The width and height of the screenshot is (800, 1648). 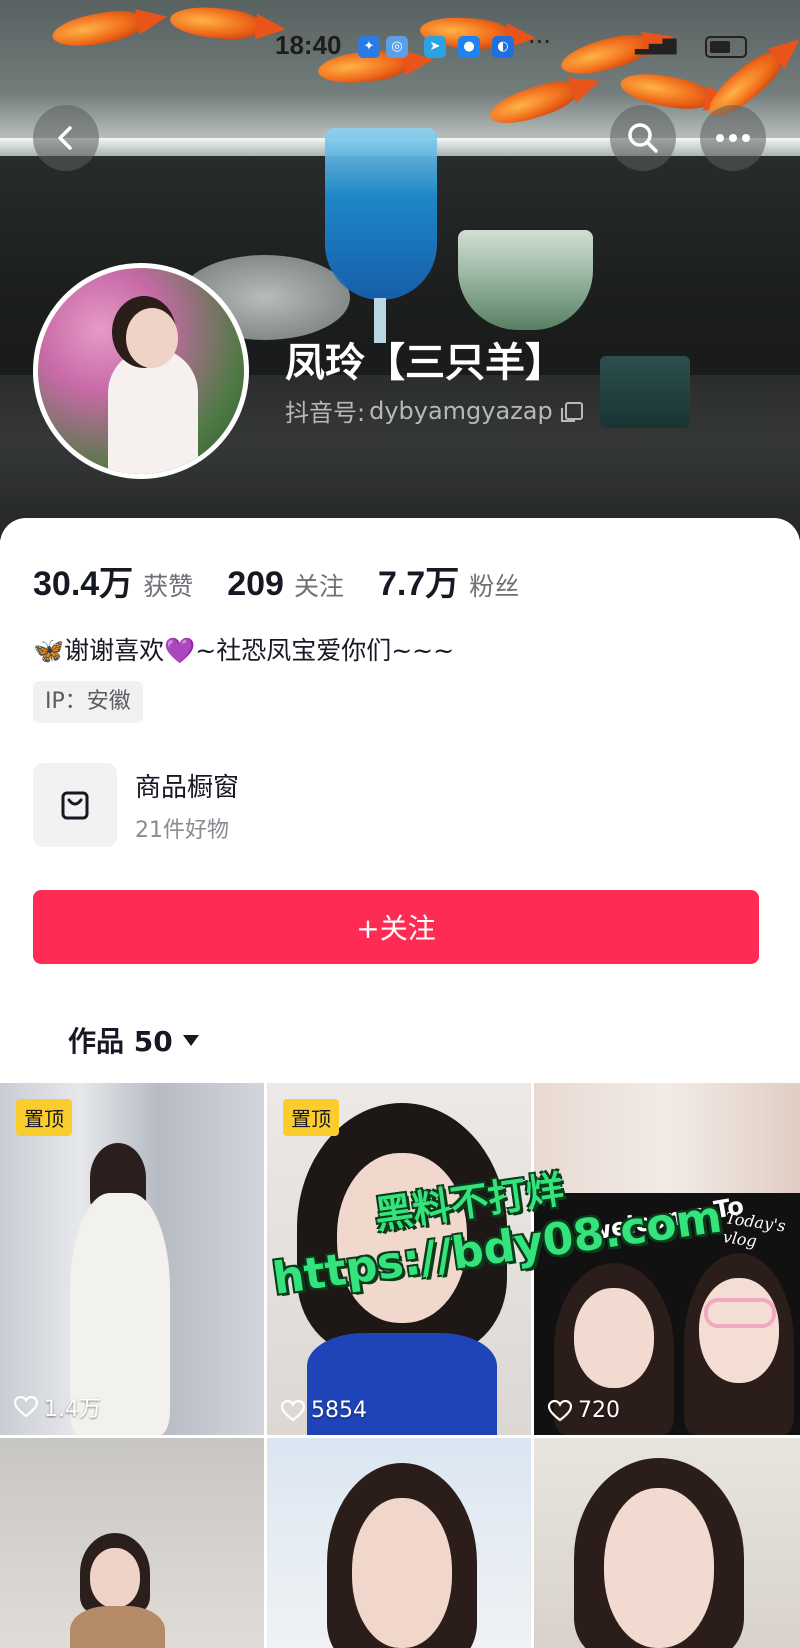 I want to click on app-notification-icon: ◎, so click(x=397, y=47).